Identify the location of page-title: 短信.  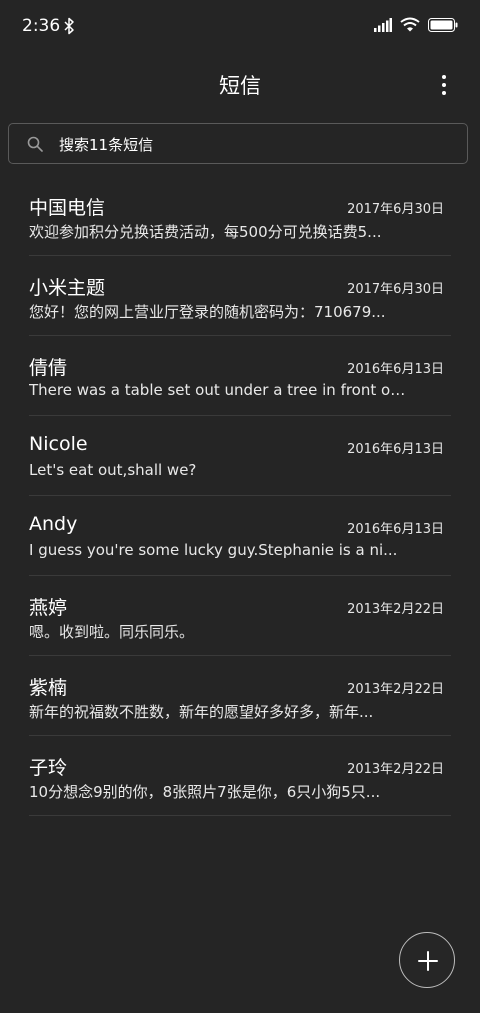
(240, 86).